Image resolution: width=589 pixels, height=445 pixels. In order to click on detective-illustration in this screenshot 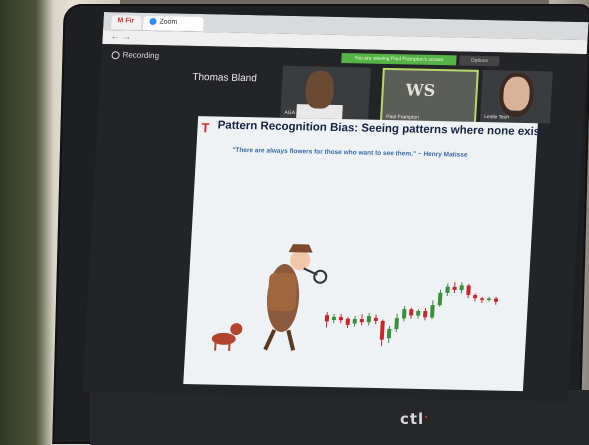, I will do `click(295, 297)`.